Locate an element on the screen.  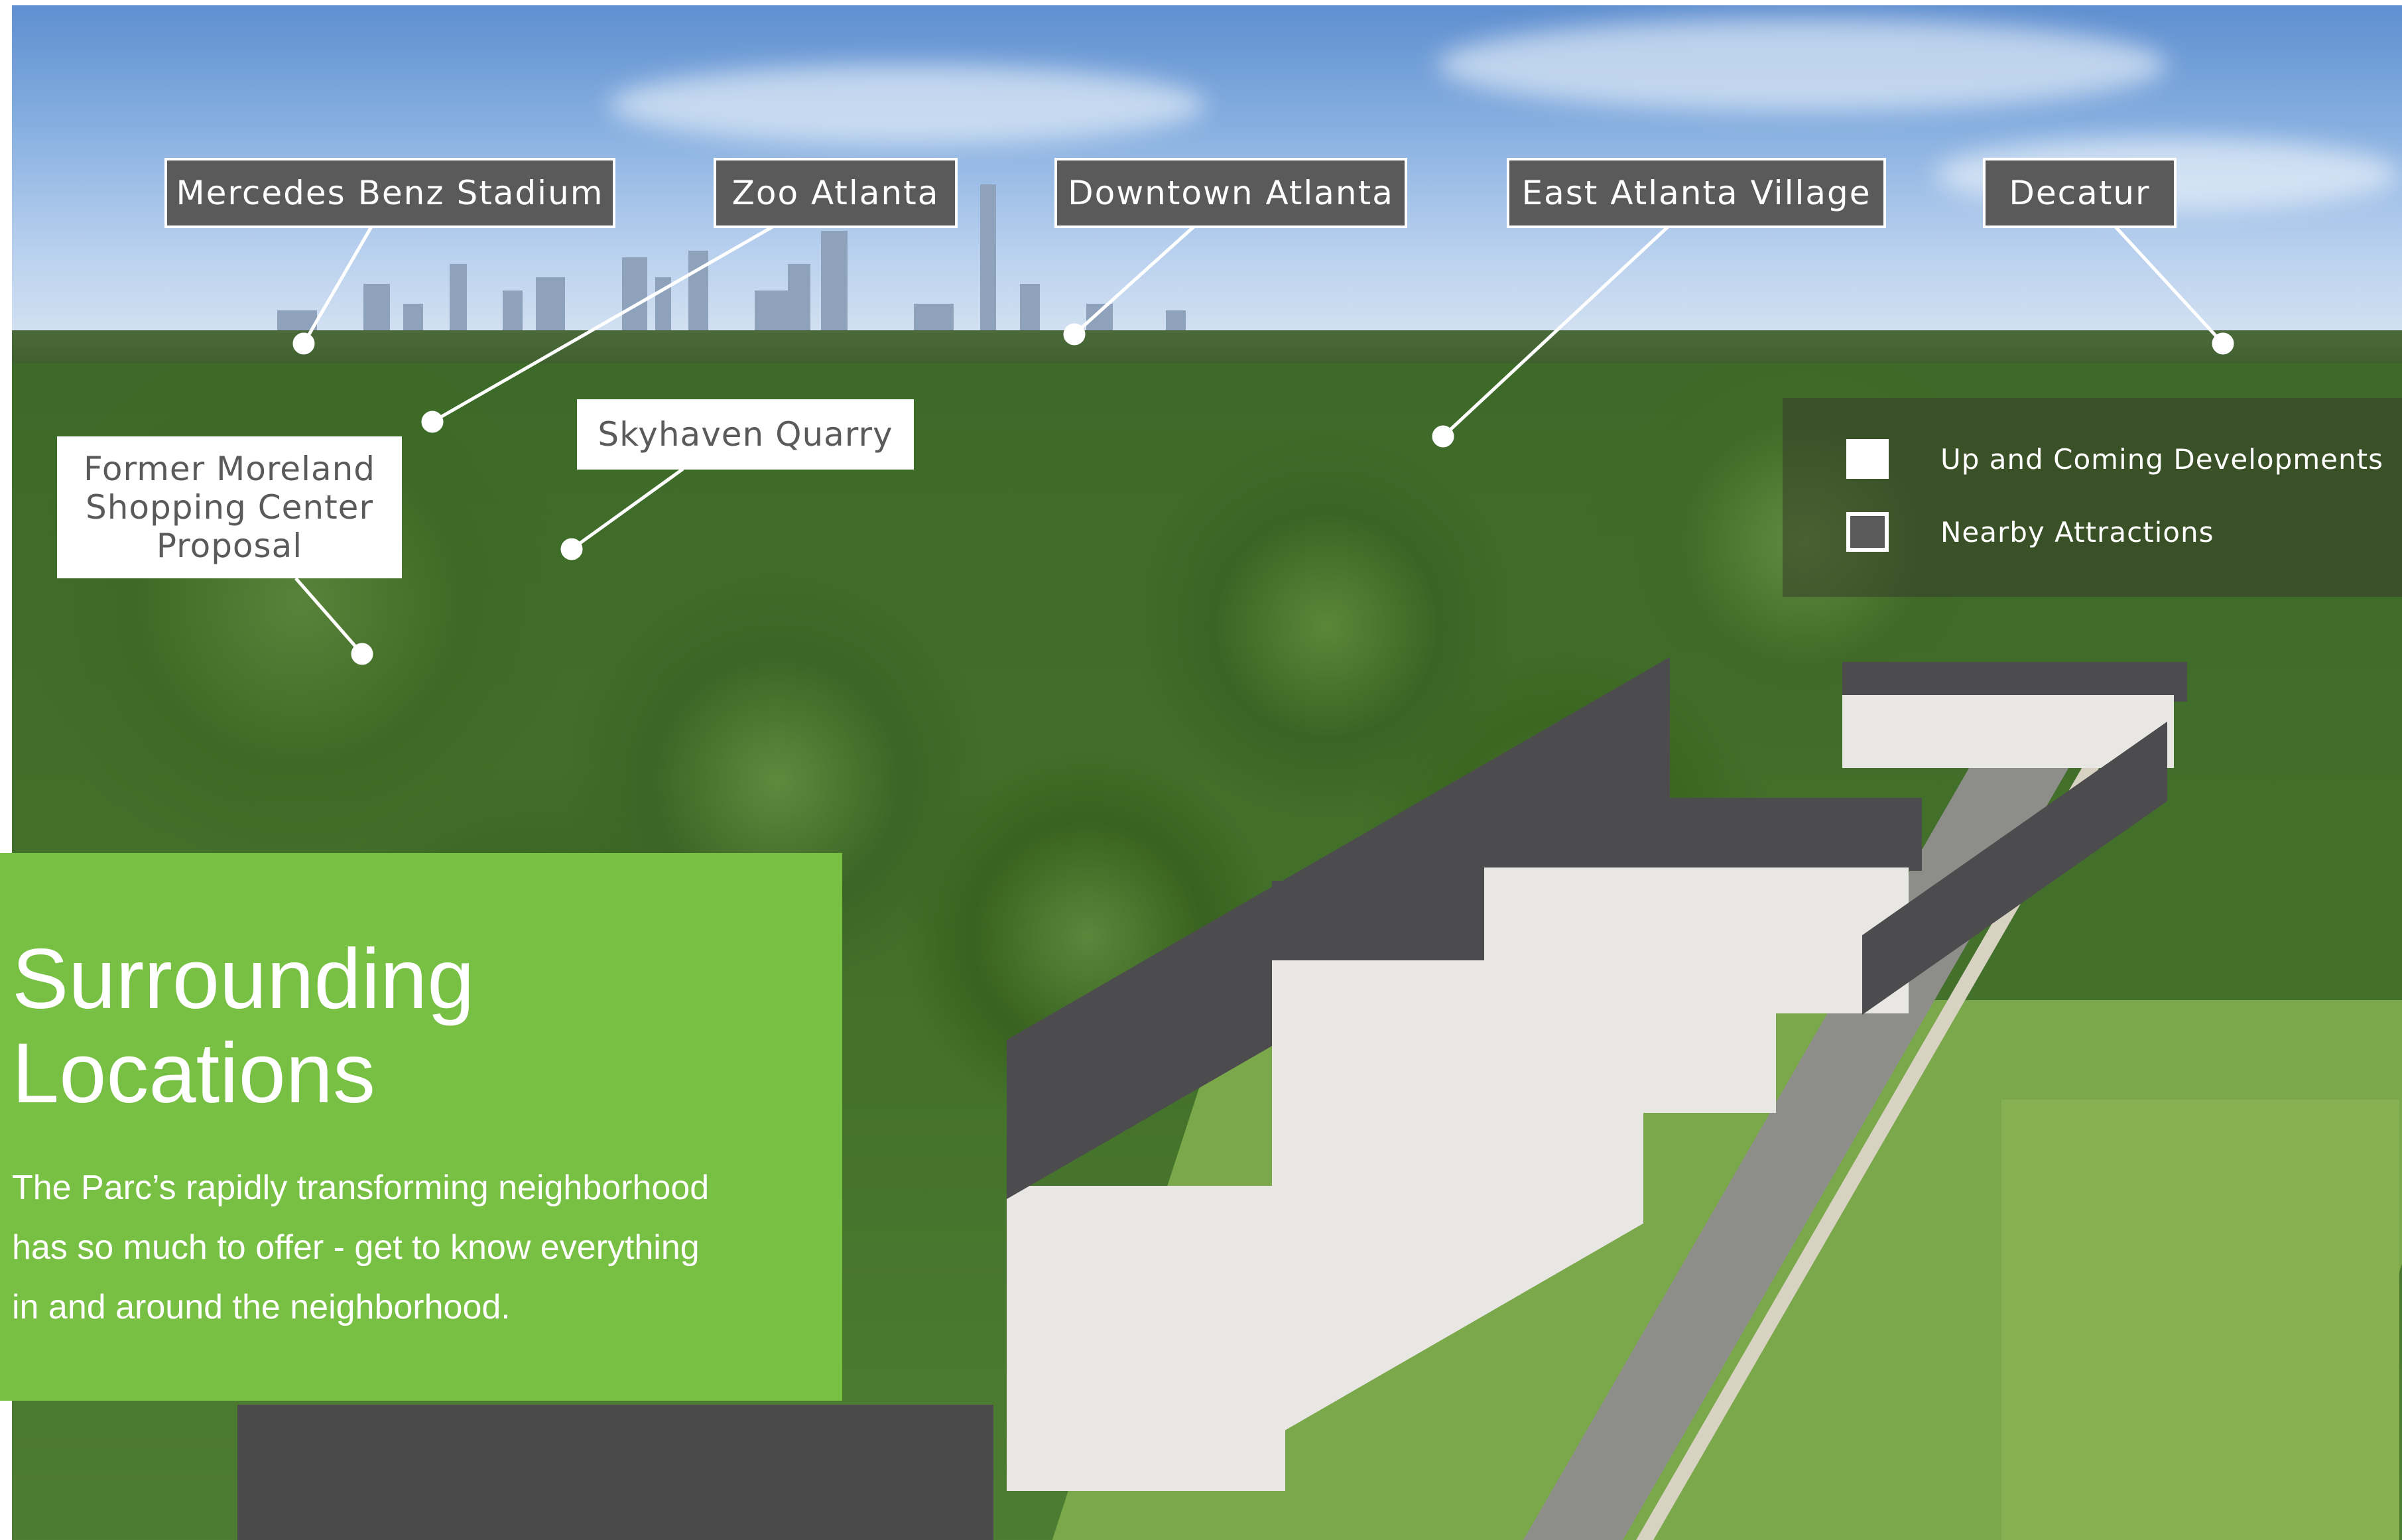
label-downtown-atlanta: Downtown Atlanta is located at coordinates (1230, 193).